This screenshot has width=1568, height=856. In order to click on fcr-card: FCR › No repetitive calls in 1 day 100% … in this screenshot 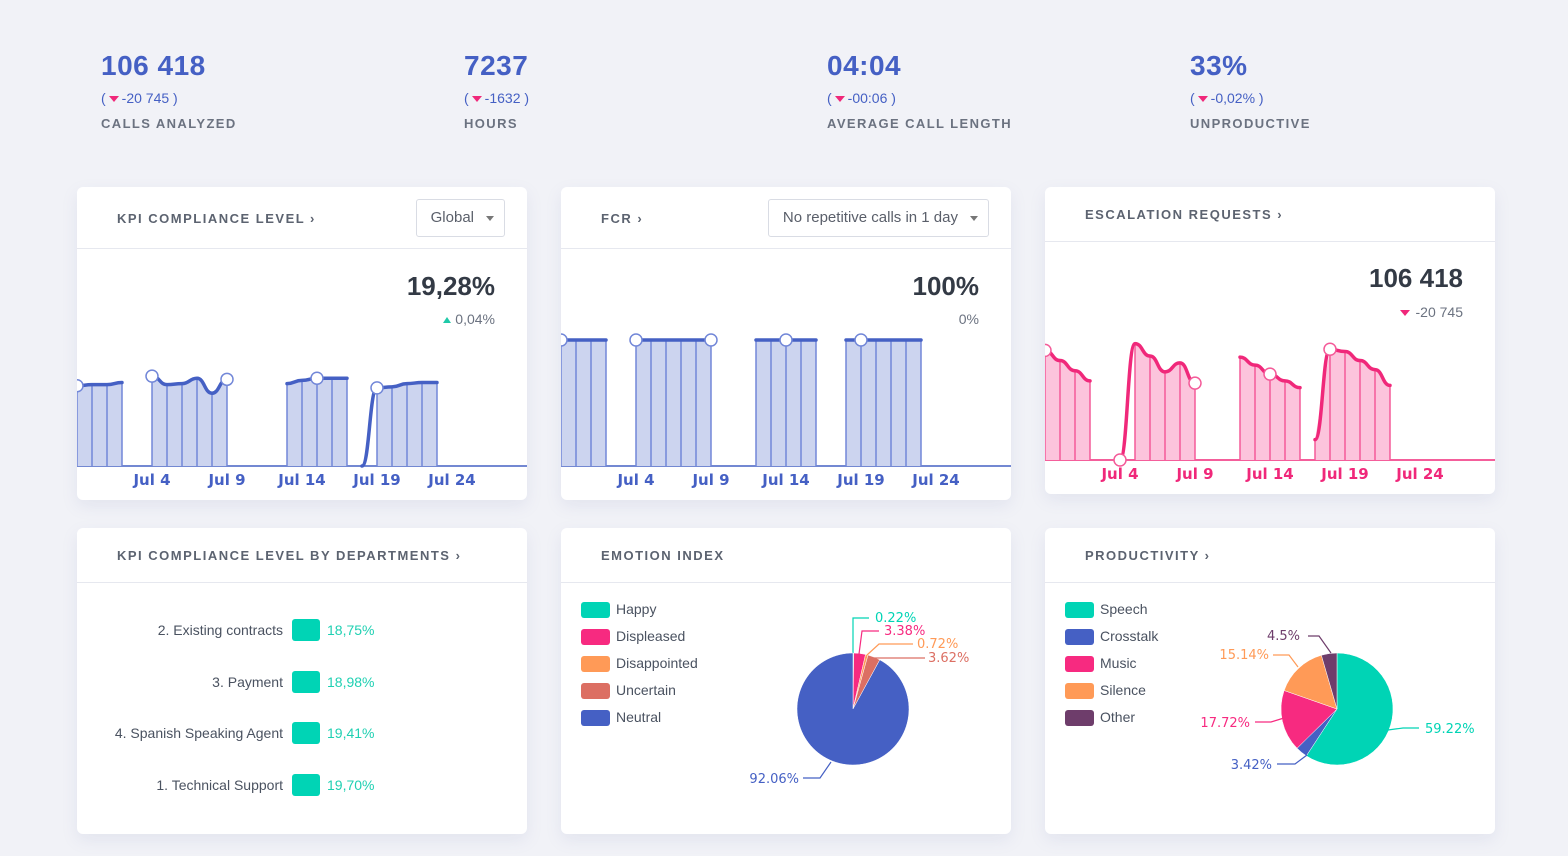, I will do `click(786, 343)`.